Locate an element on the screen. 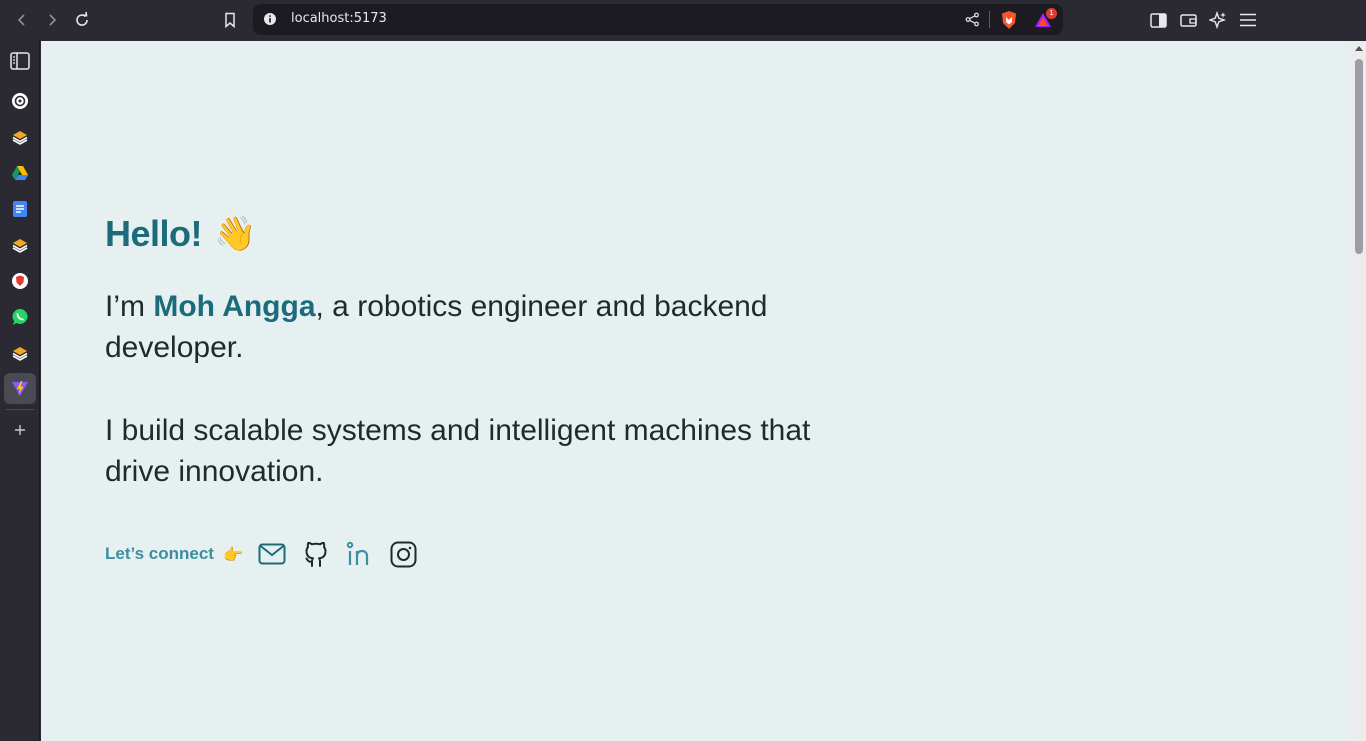 The height and width of the screenshot is (741, 1366). github-link is located at coordinates (316, 554).